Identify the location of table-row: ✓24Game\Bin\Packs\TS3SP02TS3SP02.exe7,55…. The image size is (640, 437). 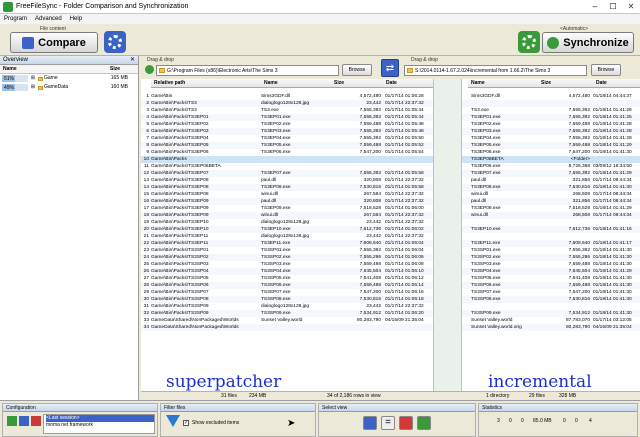
(390, 257).